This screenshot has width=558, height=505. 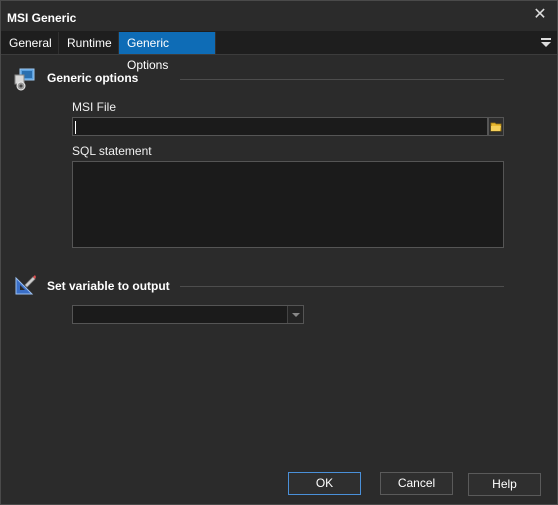 I want to click on sql-statement-textarea, so click(x=288, y=204).